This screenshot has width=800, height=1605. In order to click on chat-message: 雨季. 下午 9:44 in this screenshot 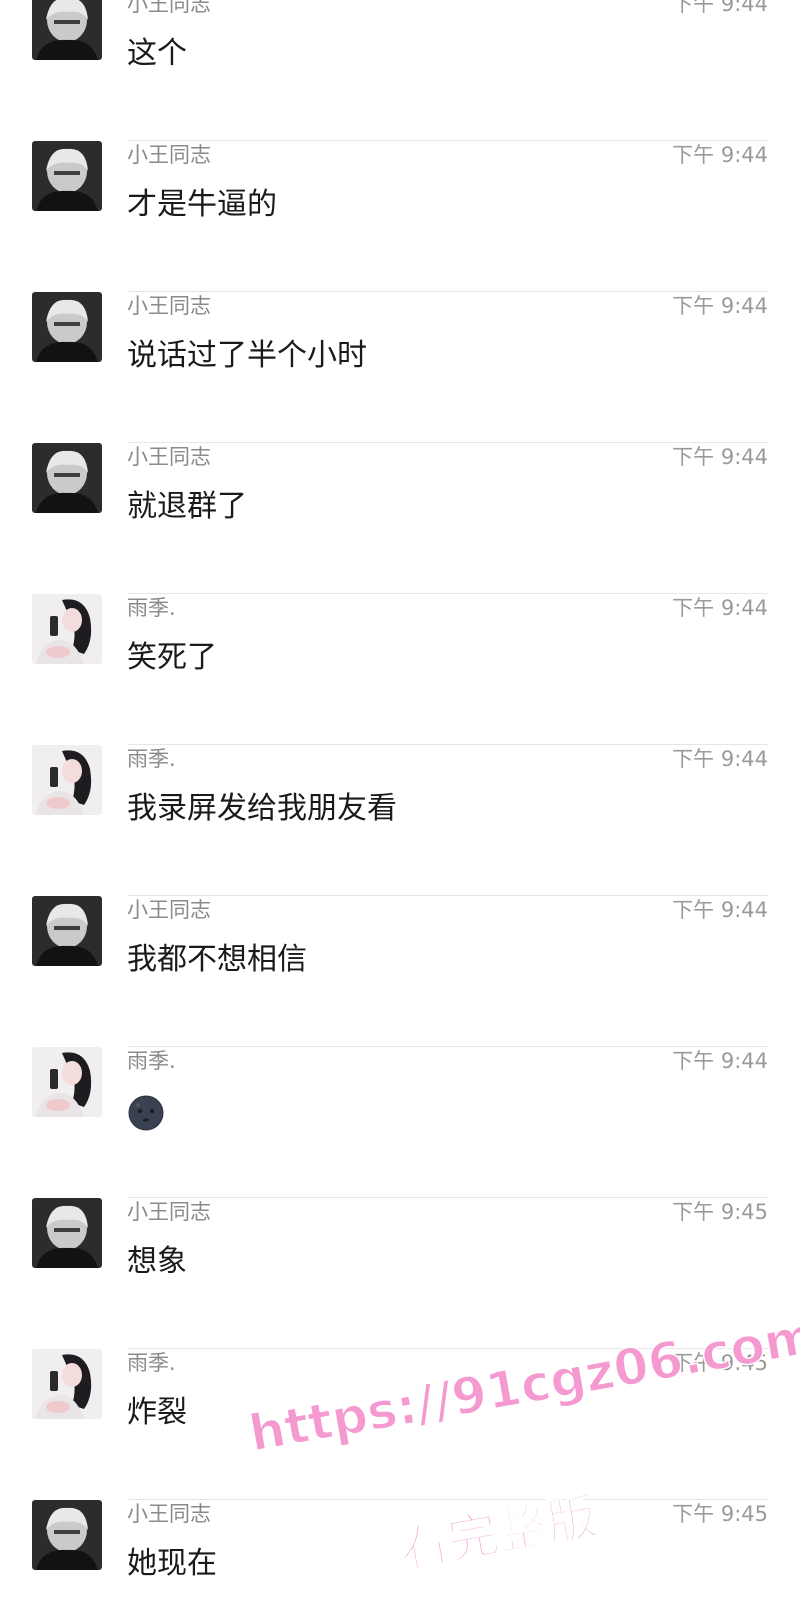, I will do `click(400, 1122)`.